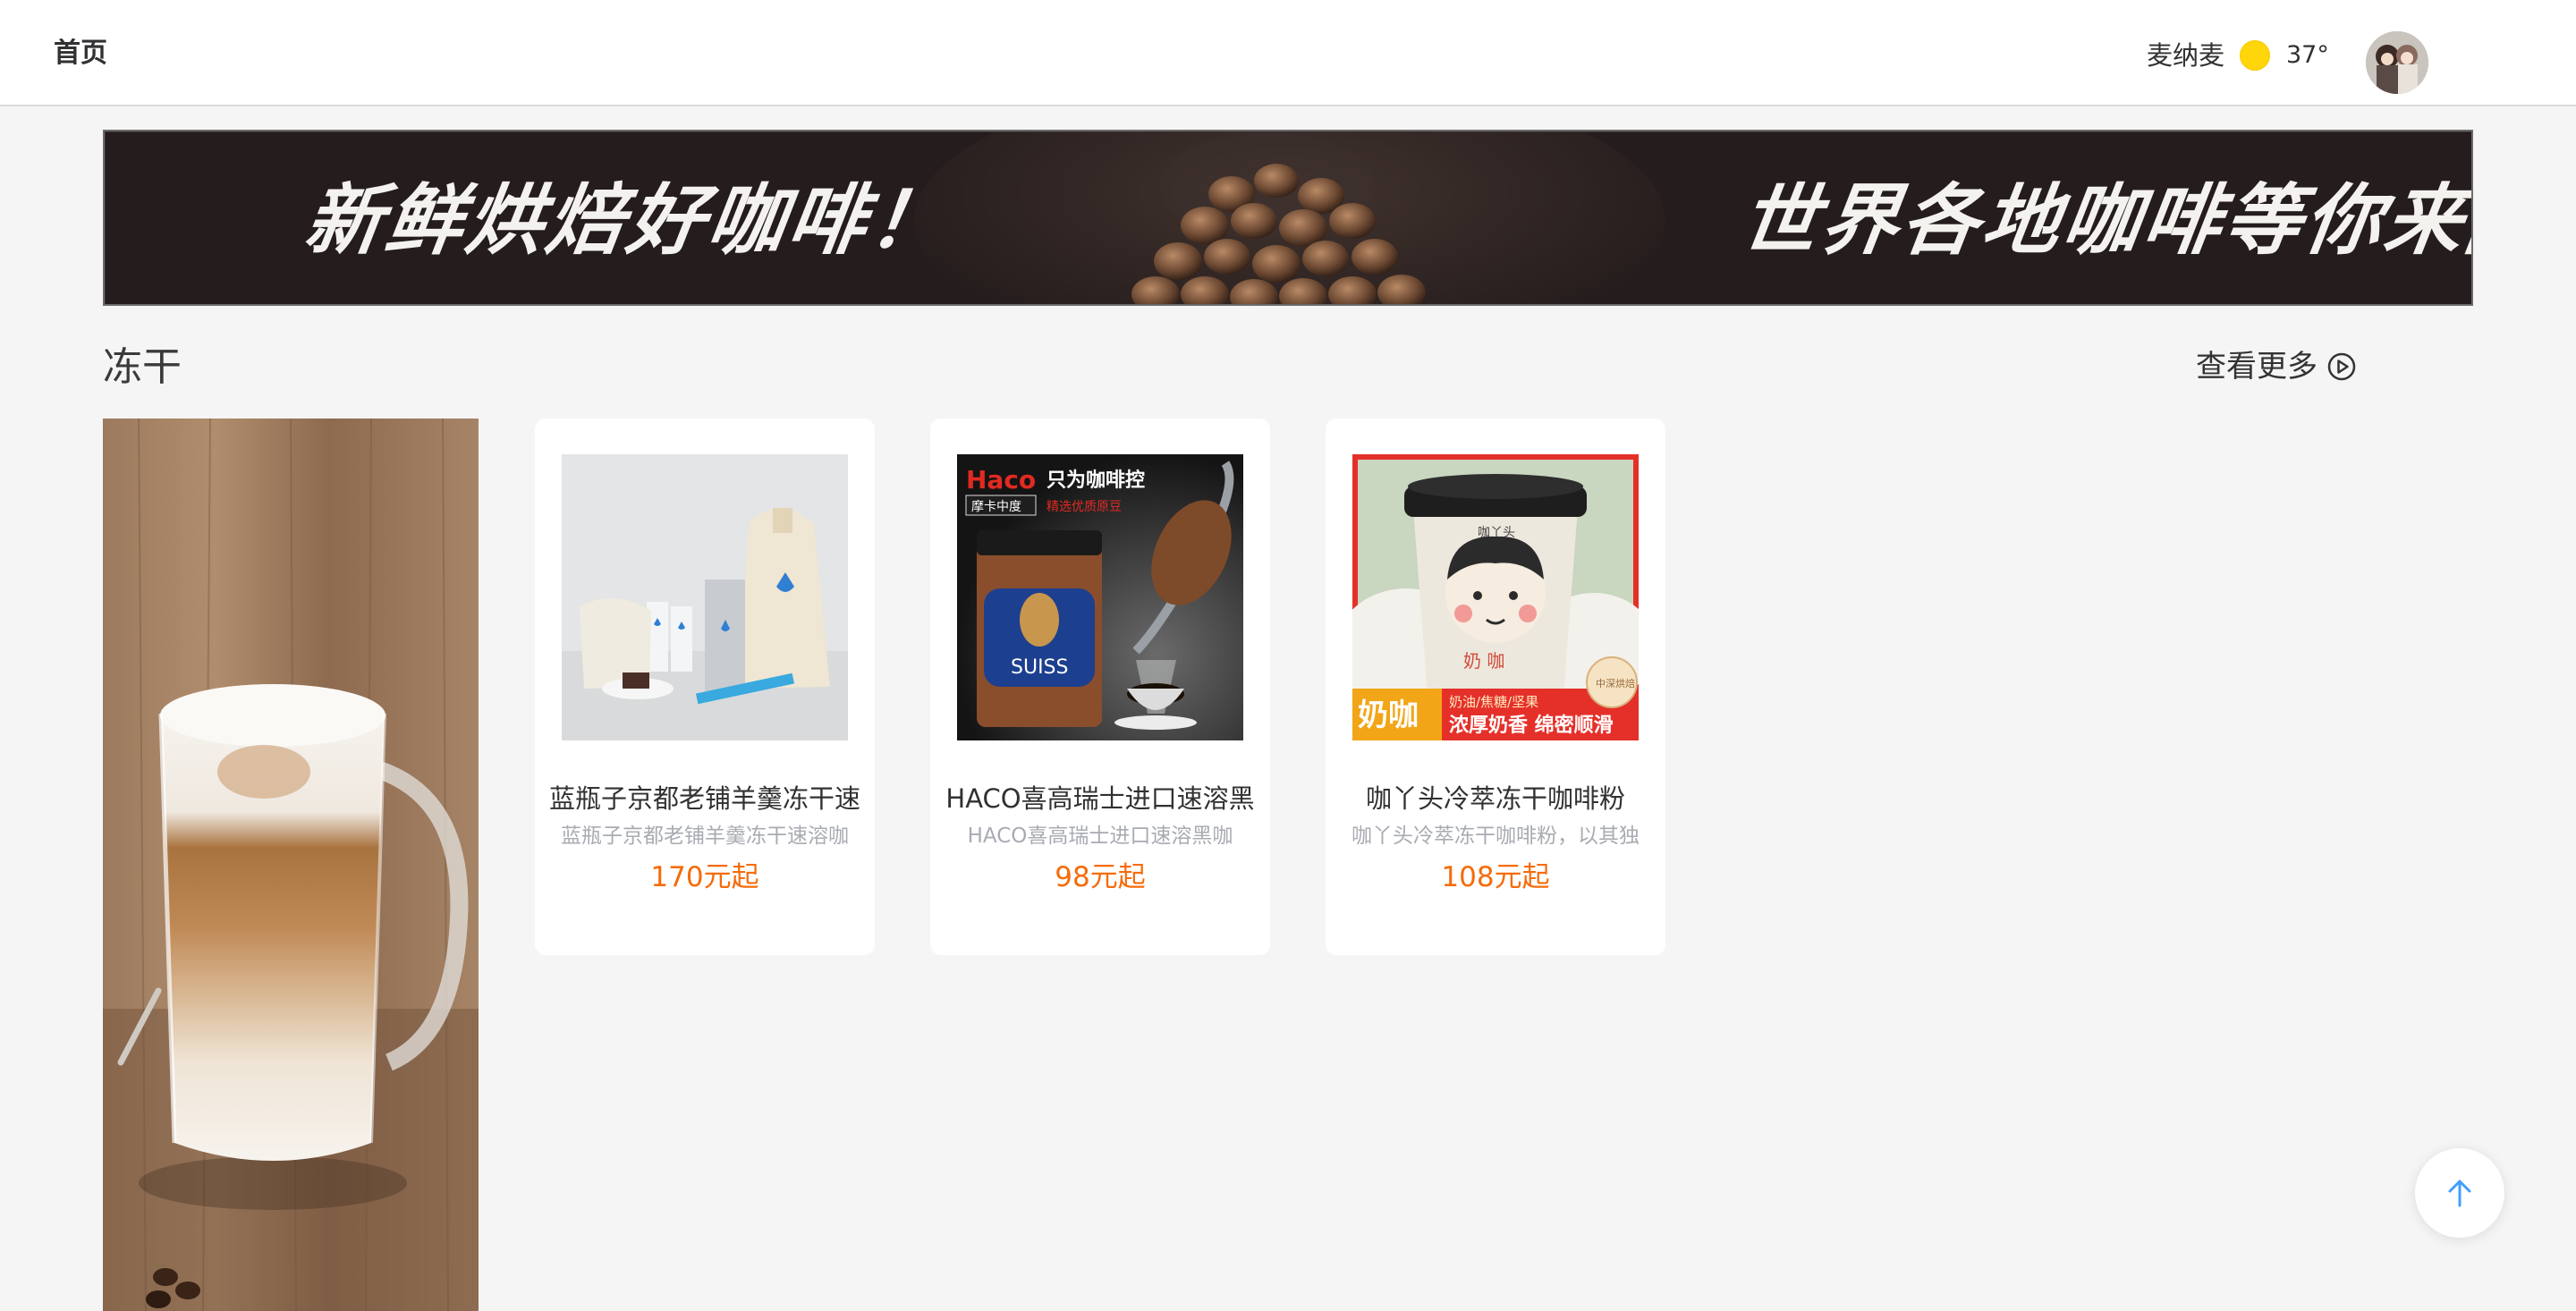 Image resolution: width=2576 pixels, height=1311 pixels. What do you see at coordinates (2255, 55) in the screenshot?
I see `sun-icon` at bounding box center [2255, 55].